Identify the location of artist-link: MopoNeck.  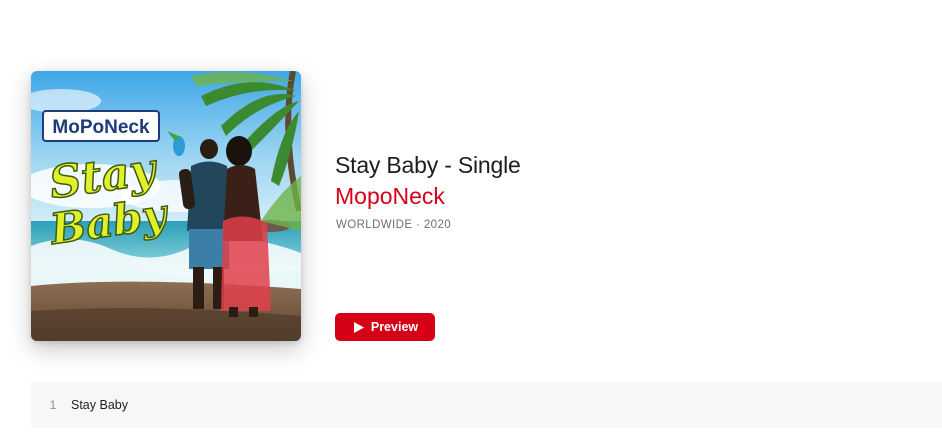
(390, 196).